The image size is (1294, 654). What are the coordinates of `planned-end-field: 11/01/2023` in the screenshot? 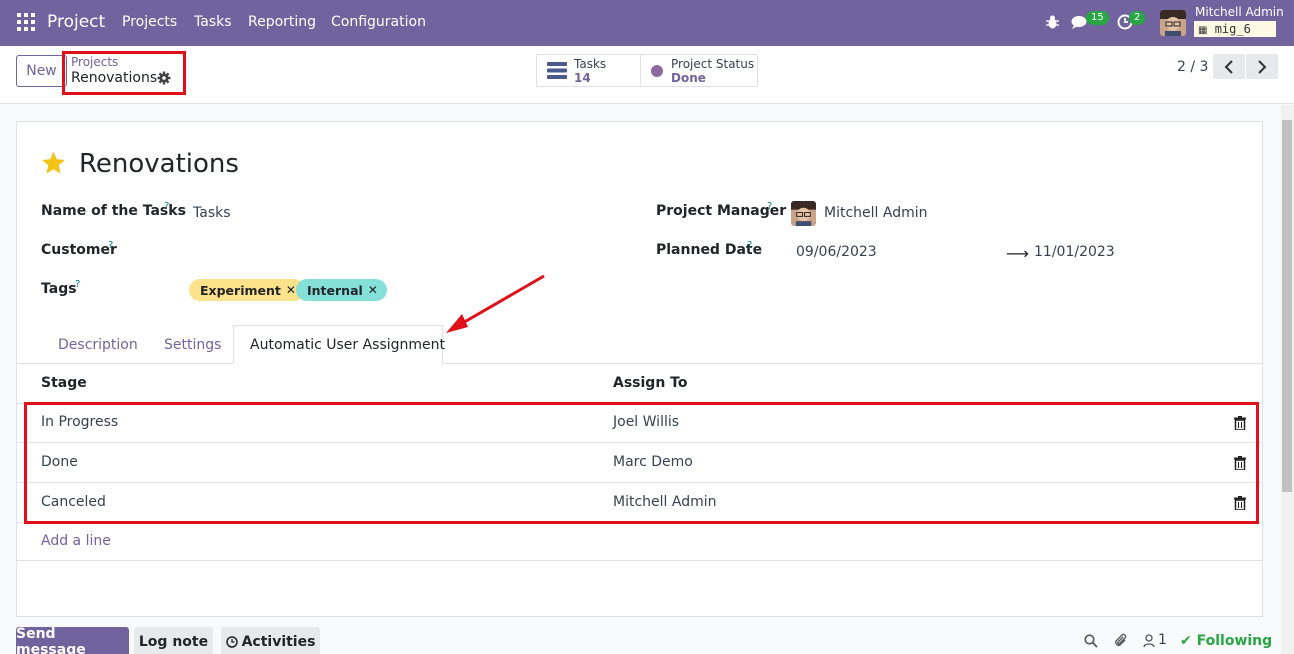 It's located at (1074, 252).